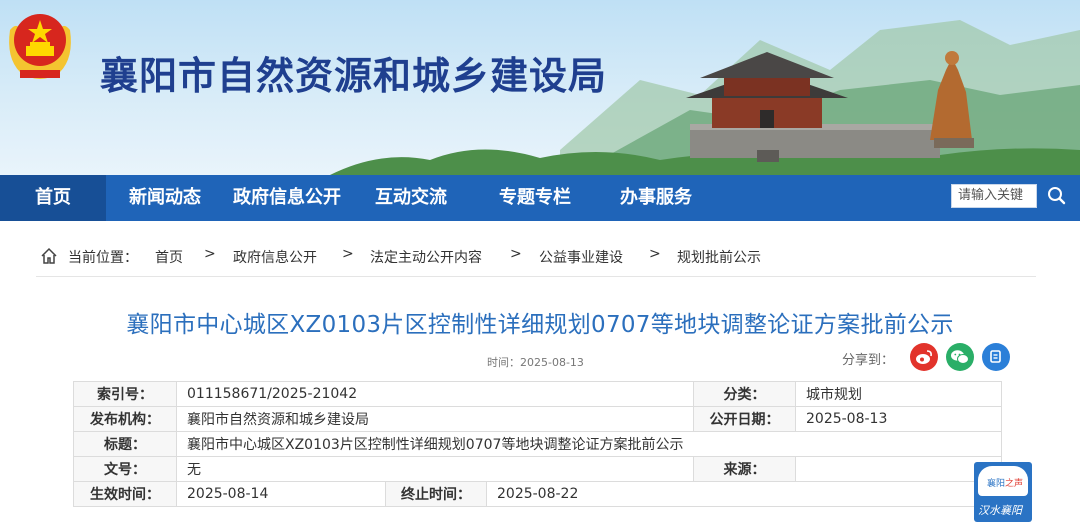 Image resolution: width=1080 pixels, height=530 pixels. Describe the element at coordinates (49, 255) in the screenshot. I see `home-icon` at that location.